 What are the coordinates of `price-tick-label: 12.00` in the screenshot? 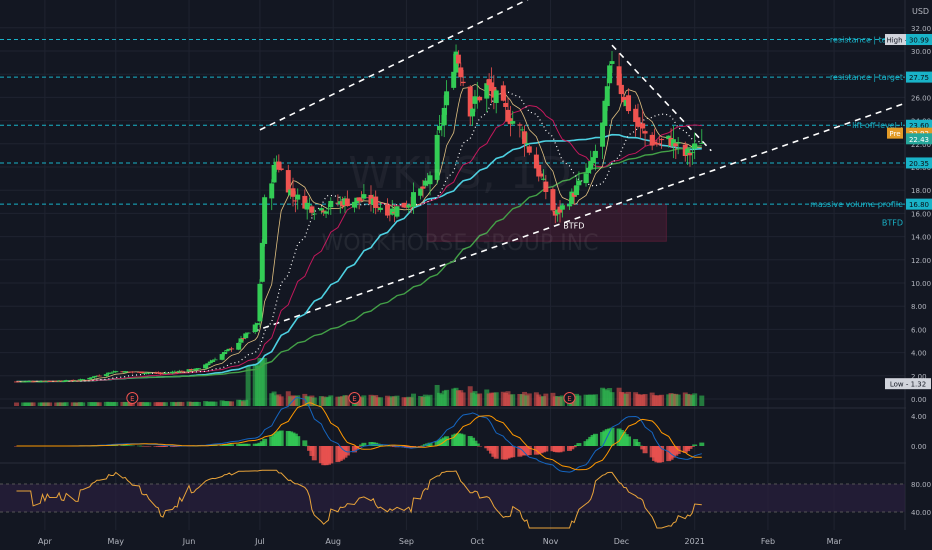 It's located at (921, 261).